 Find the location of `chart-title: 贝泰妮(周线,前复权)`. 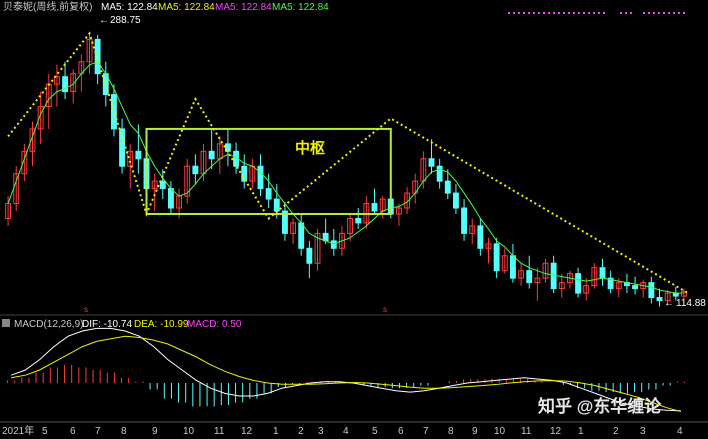

chart-title: 贝泰妮(周线,前复权) is located at coordinates (47, 6).